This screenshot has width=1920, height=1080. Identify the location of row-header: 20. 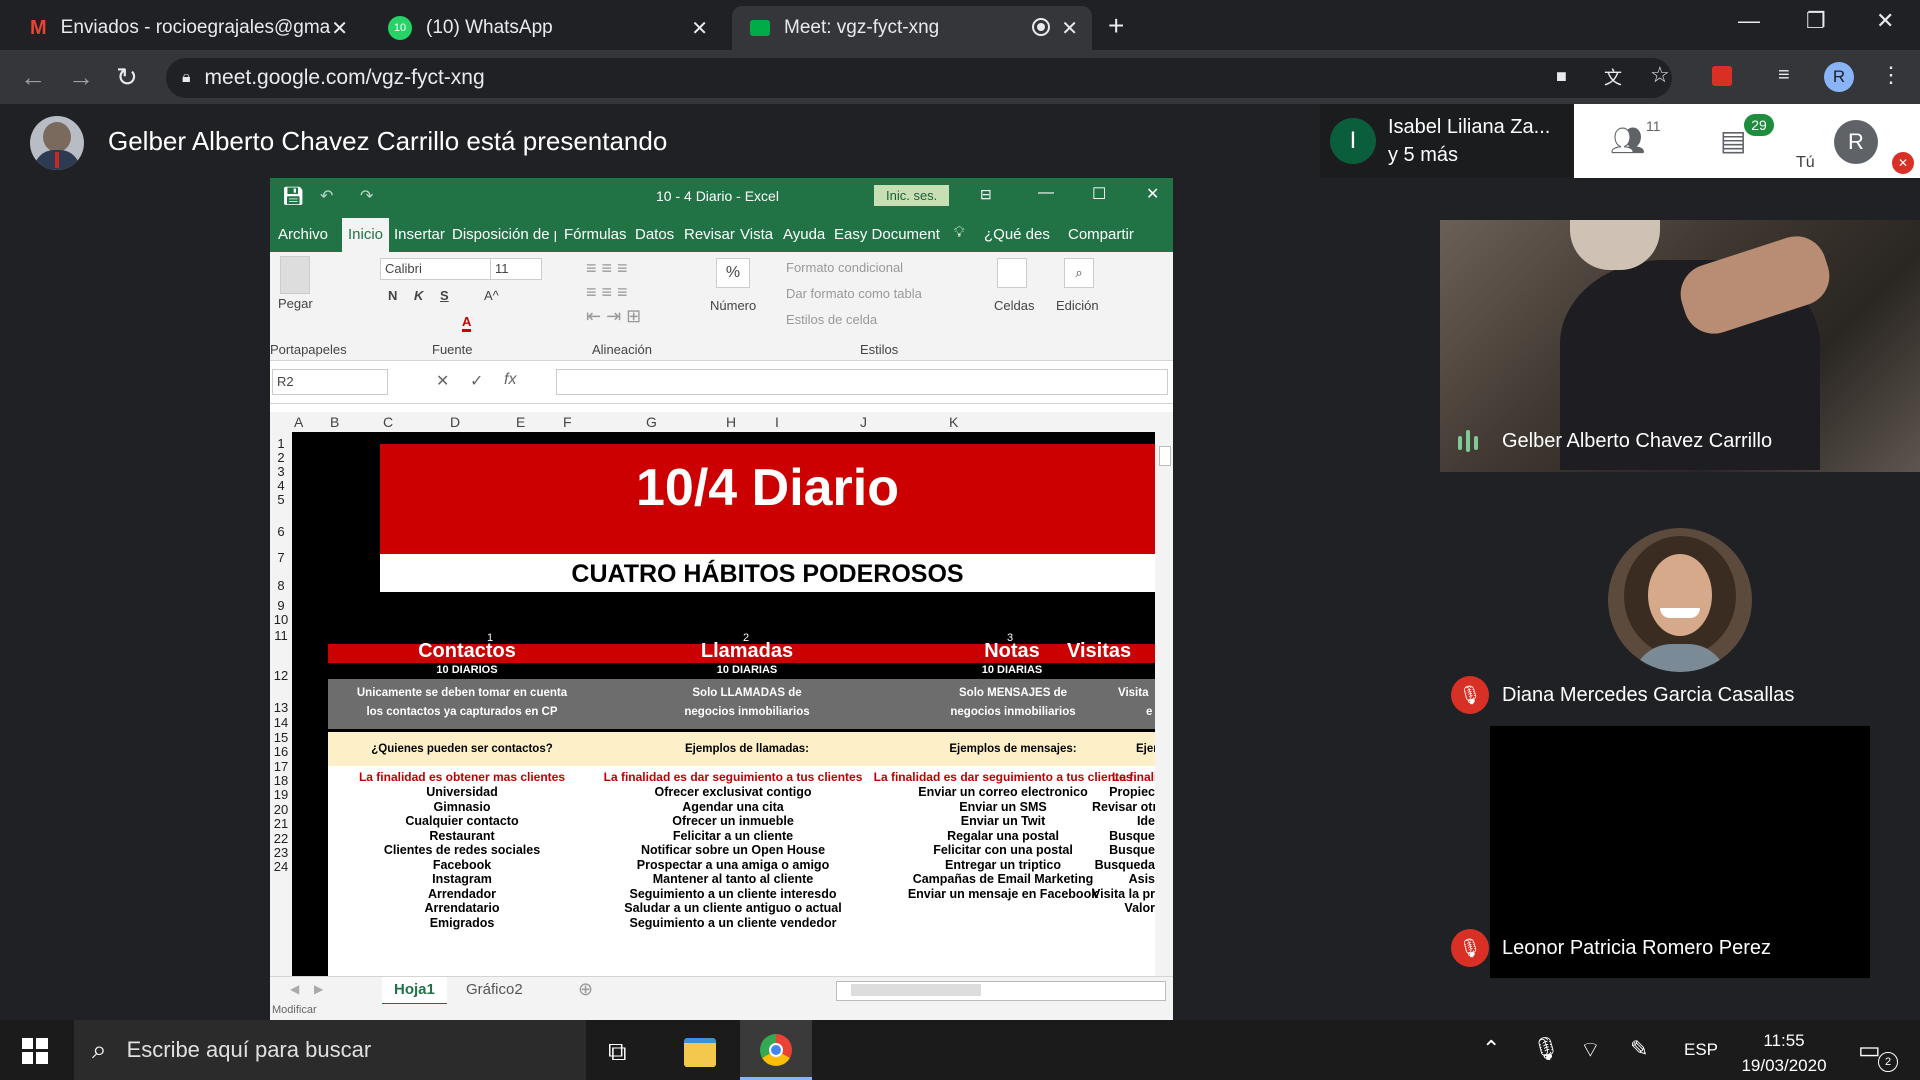
(281, 809).